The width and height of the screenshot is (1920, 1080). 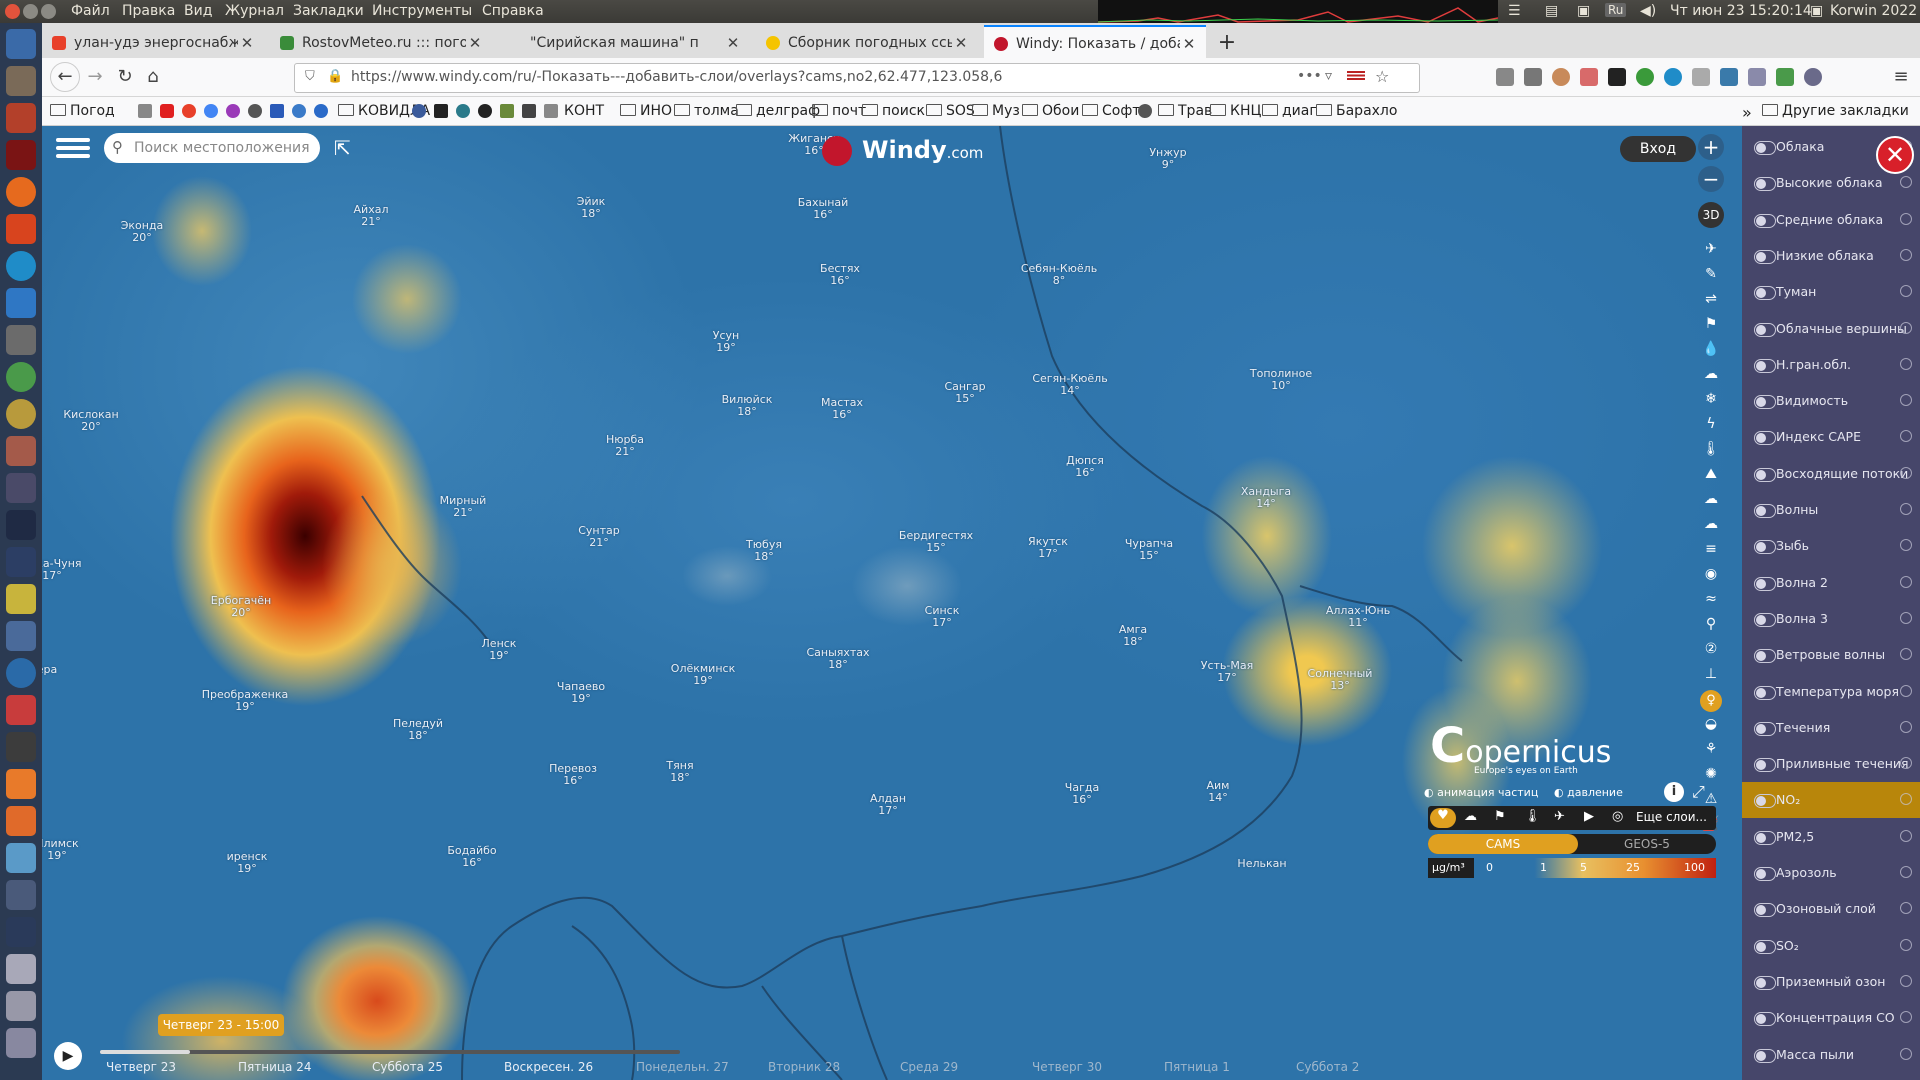 What do you see at coordinates (942, 617) in the screenshot?
I see `city-label: Синск 17°` at bounding box center [942, 617].